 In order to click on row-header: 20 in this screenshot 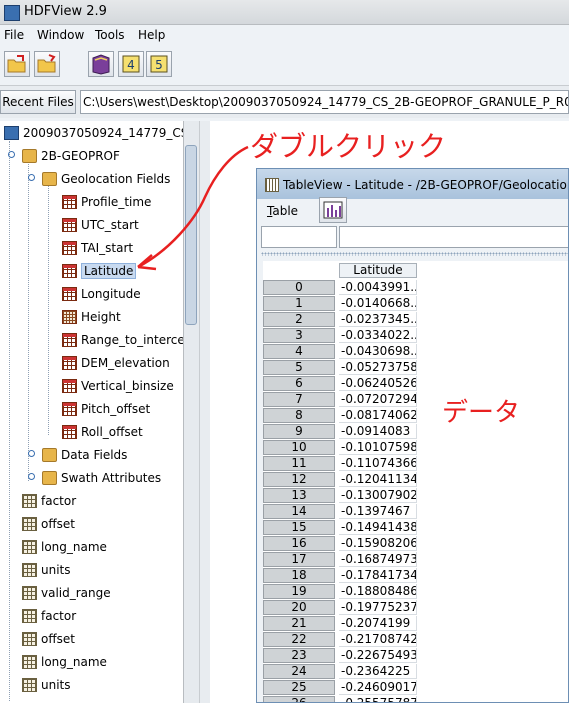, I will do `click(299, 607)`.